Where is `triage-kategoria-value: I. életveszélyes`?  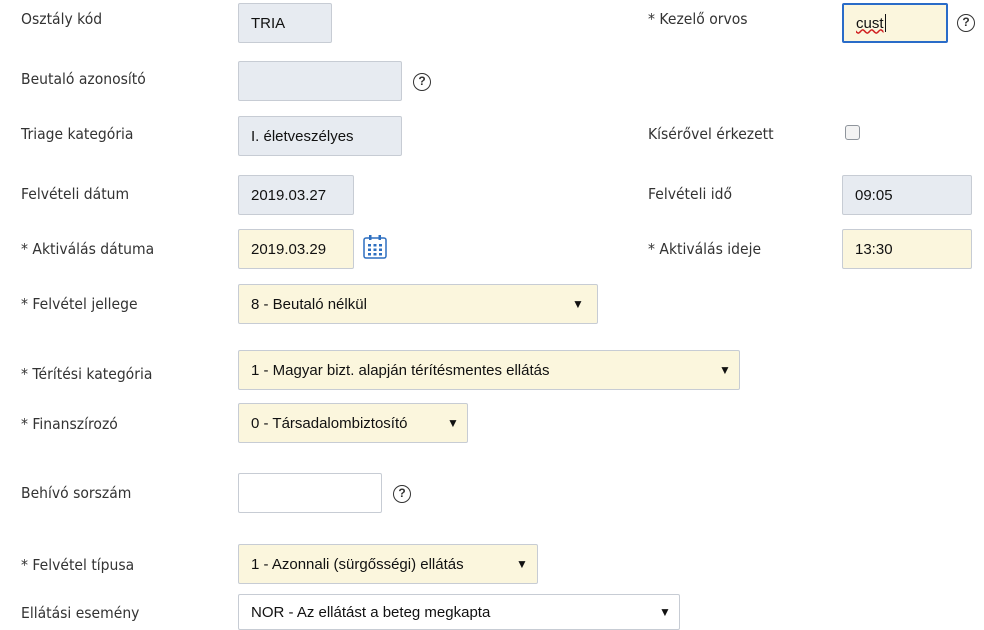
triage-kategoria-value: I. életveszélyes is located at coordinates (302, 136).